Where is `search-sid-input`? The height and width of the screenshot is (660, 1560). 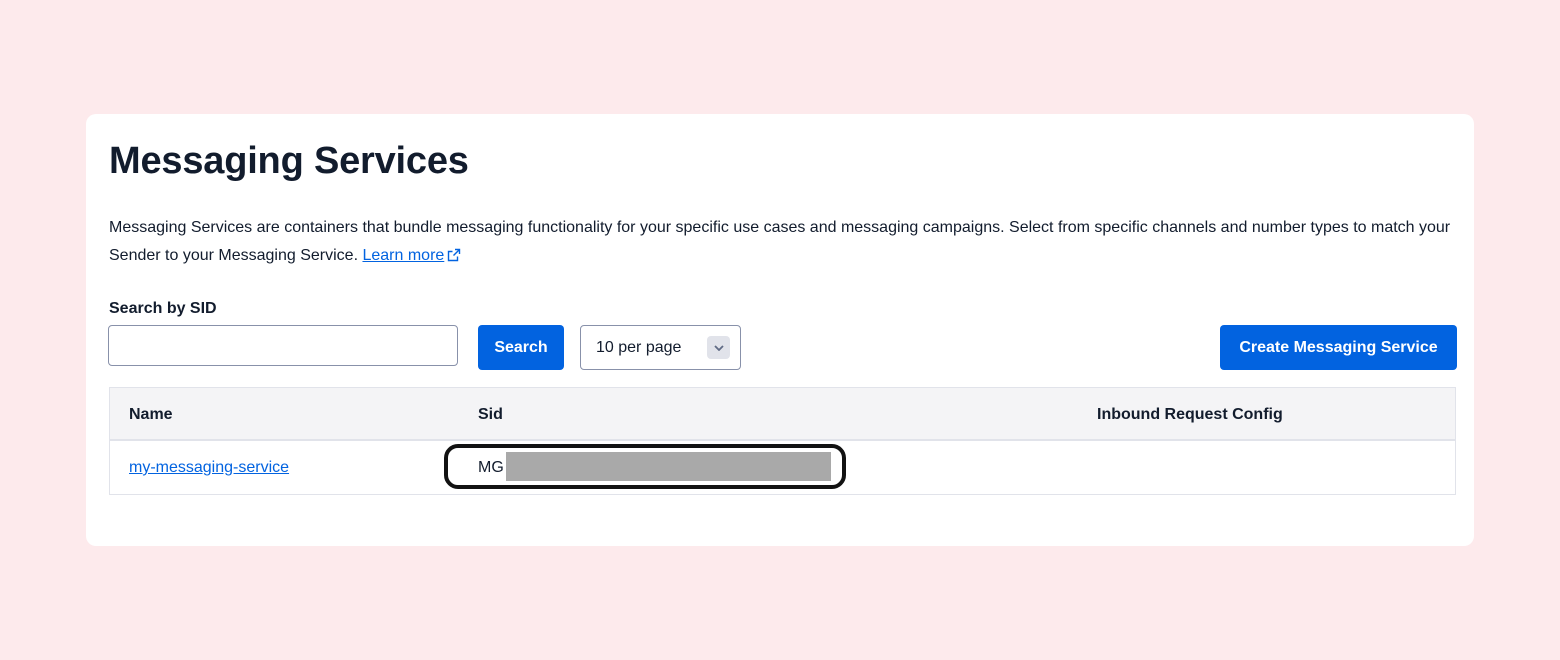 search-sid-input is located at coordinates (283, 345).